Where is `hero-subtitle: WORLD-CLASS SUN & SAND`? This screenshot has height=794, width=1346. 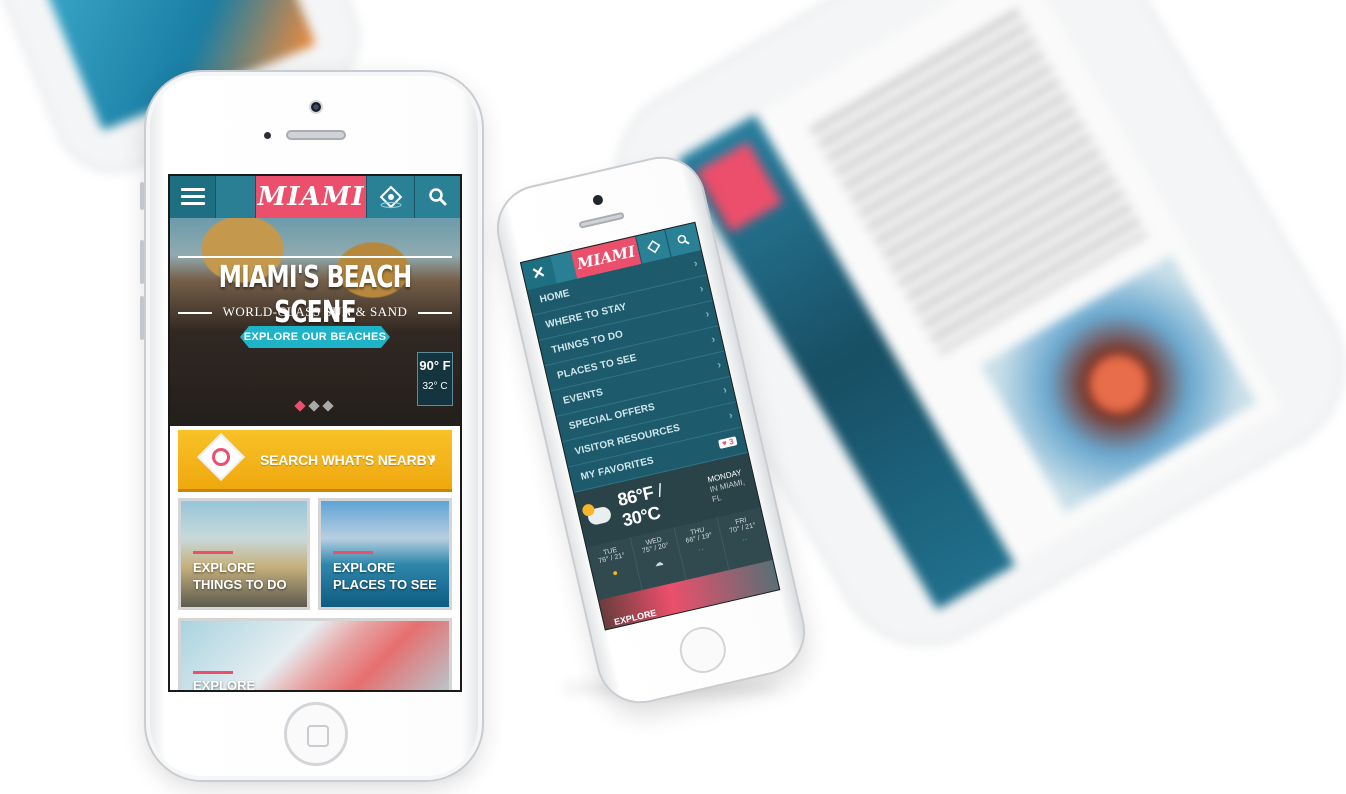 hero-subtitle: WORLD-CLASS SUN & SAND is located at coordinates (315, 311).